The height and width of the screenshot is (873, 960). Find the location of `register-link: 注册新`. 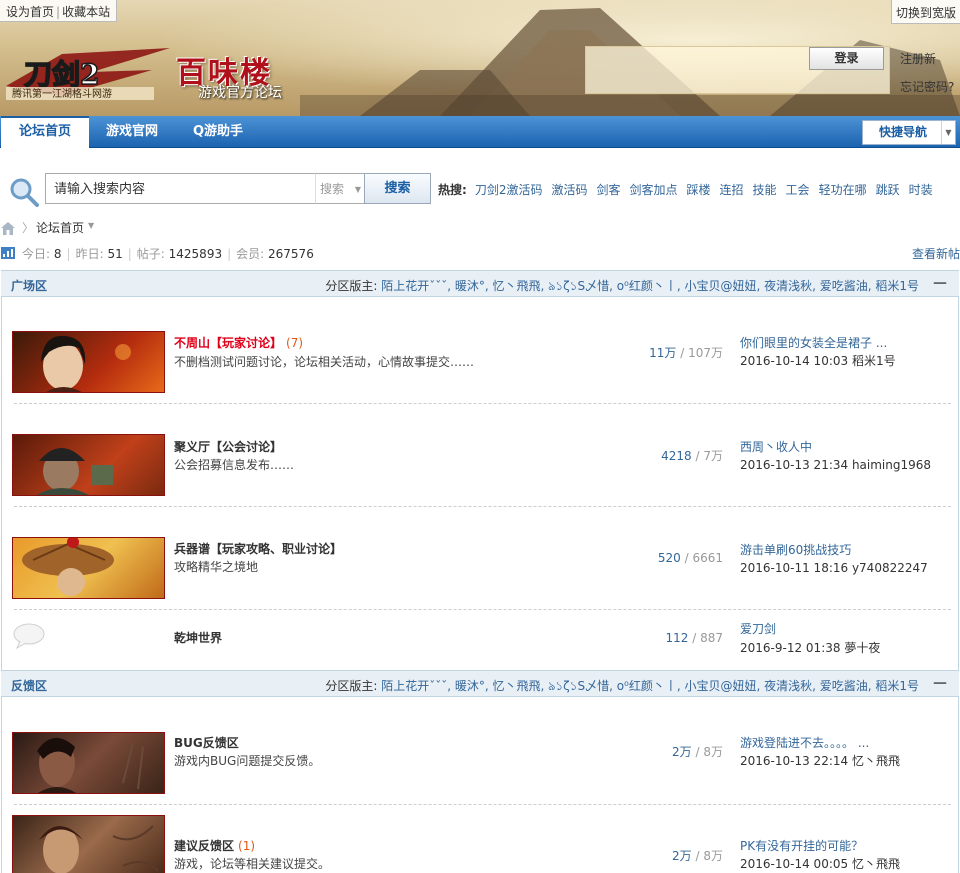

register-link: 注册新 is located at coordinates (918, 58).